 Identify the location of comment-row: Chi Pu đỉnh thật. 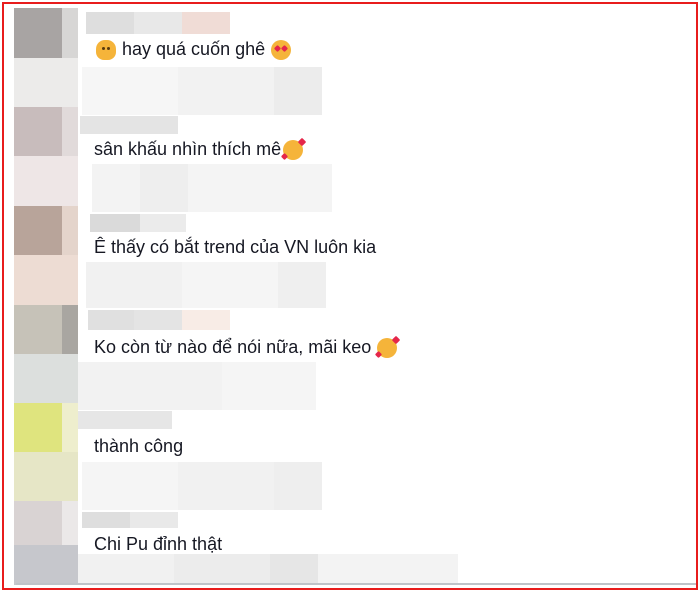
(158, 544).